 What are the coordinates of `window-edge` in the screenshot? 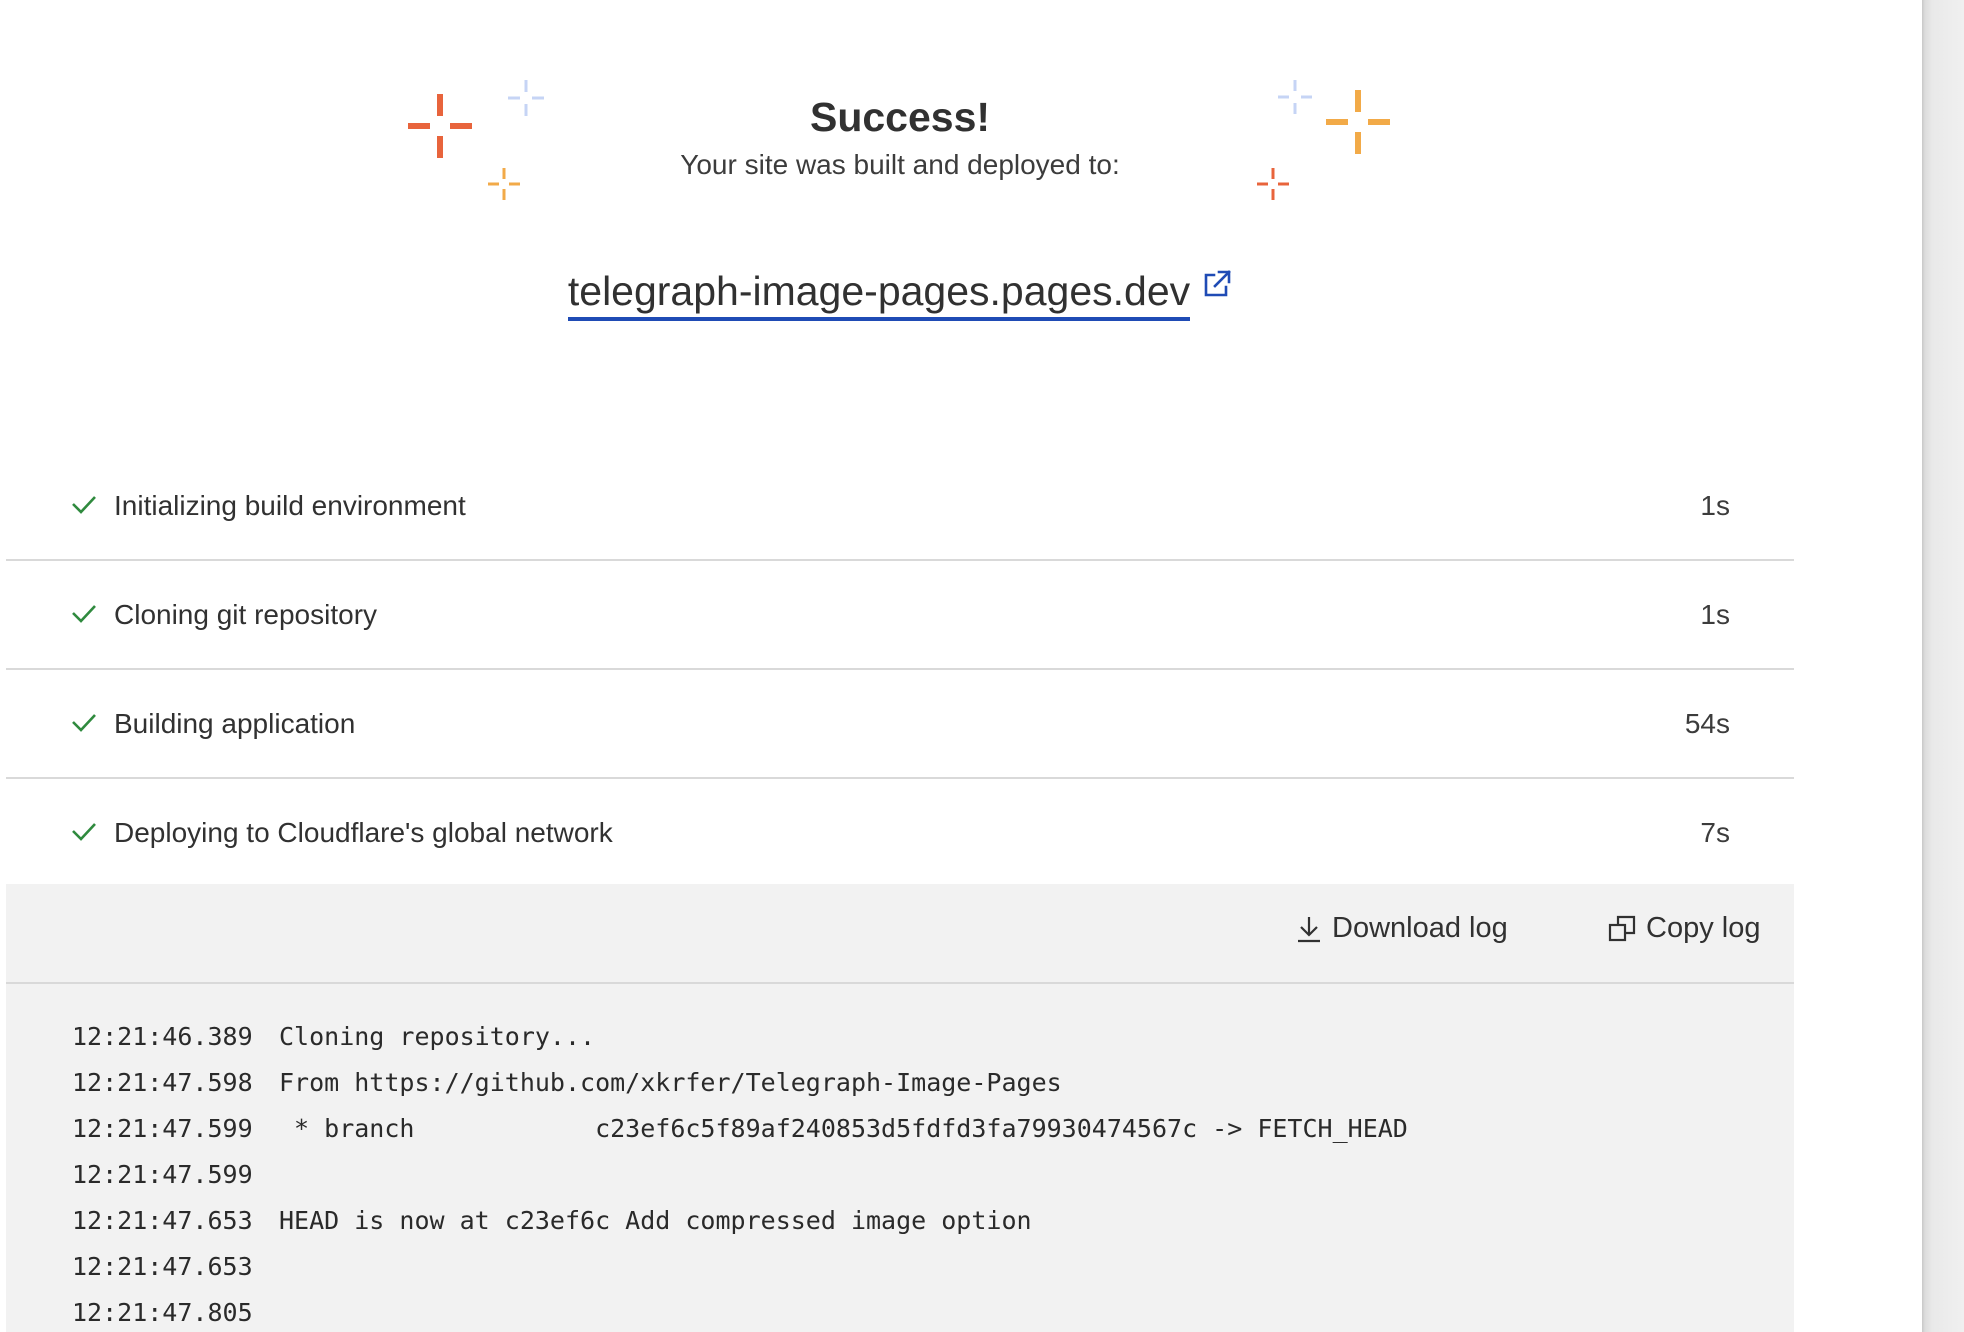 It's located at (1943, 666).